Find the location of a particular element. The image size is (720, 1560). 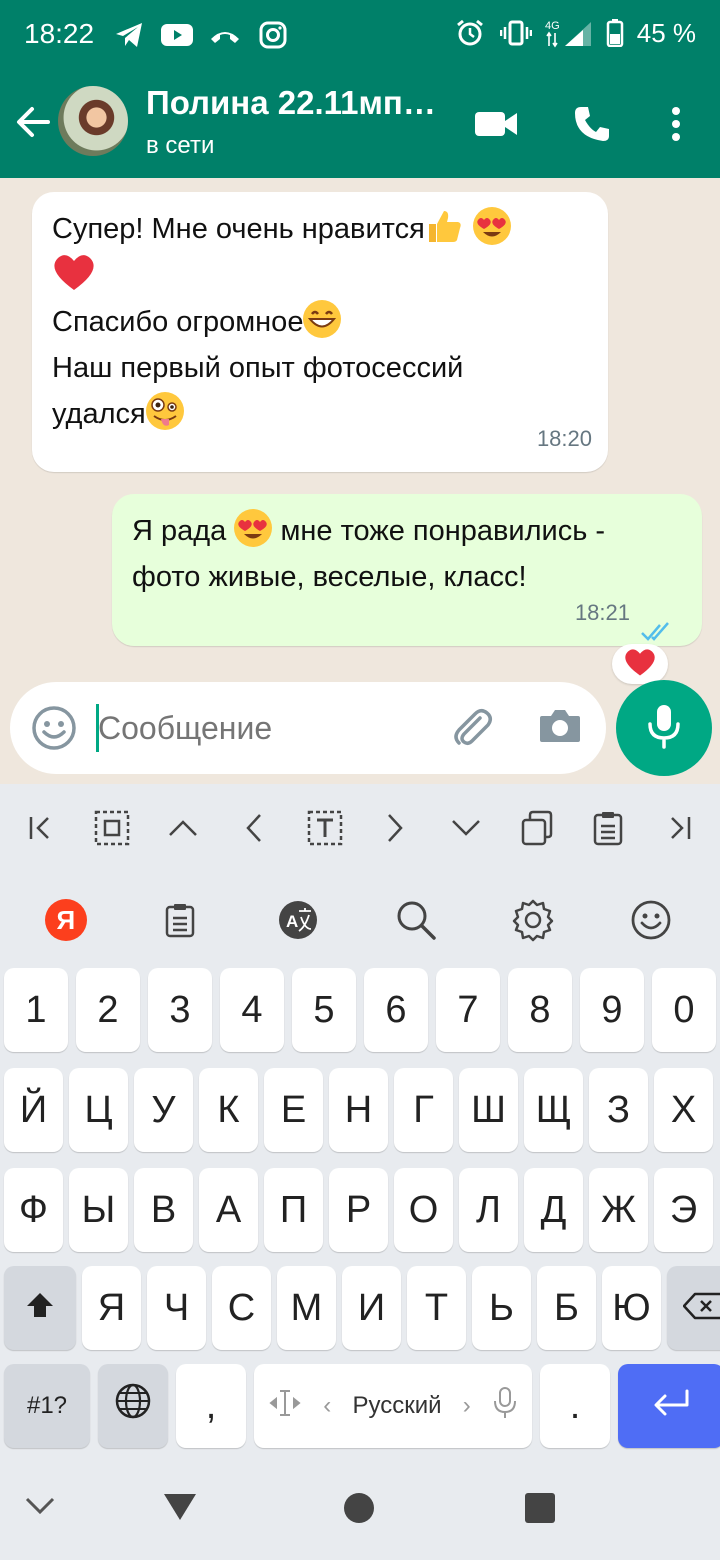

cursor-up-icon is located at coordinates (183, 828).